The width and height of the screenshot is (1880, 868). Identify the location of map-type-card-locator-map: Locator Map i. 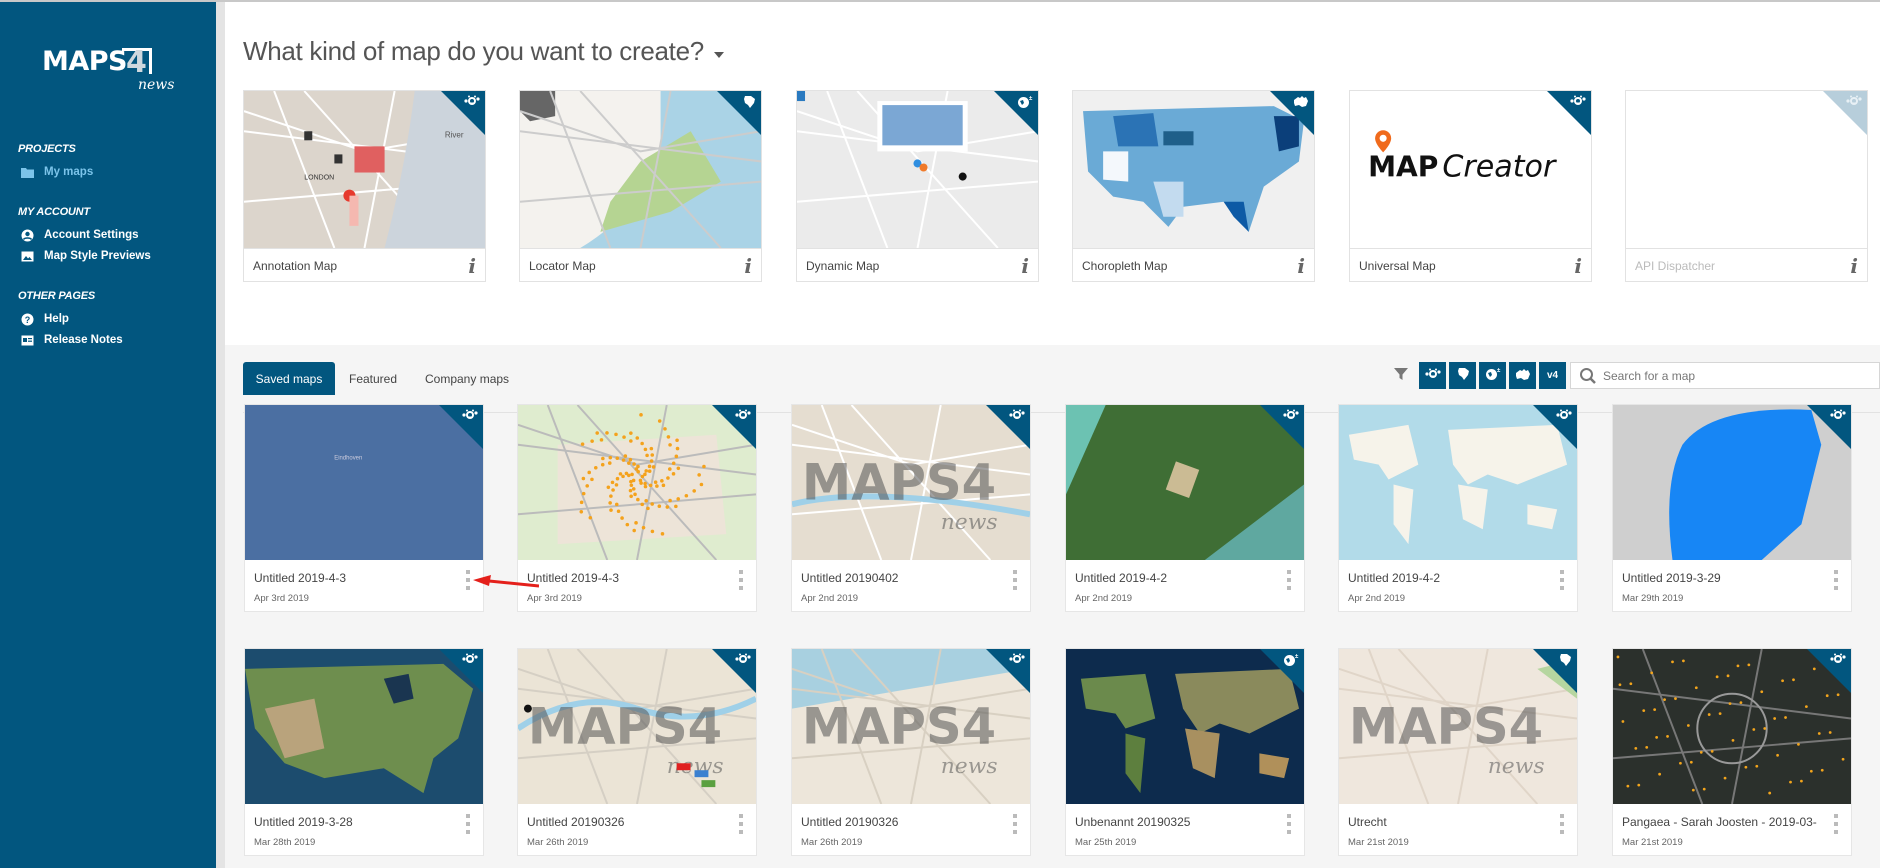
(640, 186).